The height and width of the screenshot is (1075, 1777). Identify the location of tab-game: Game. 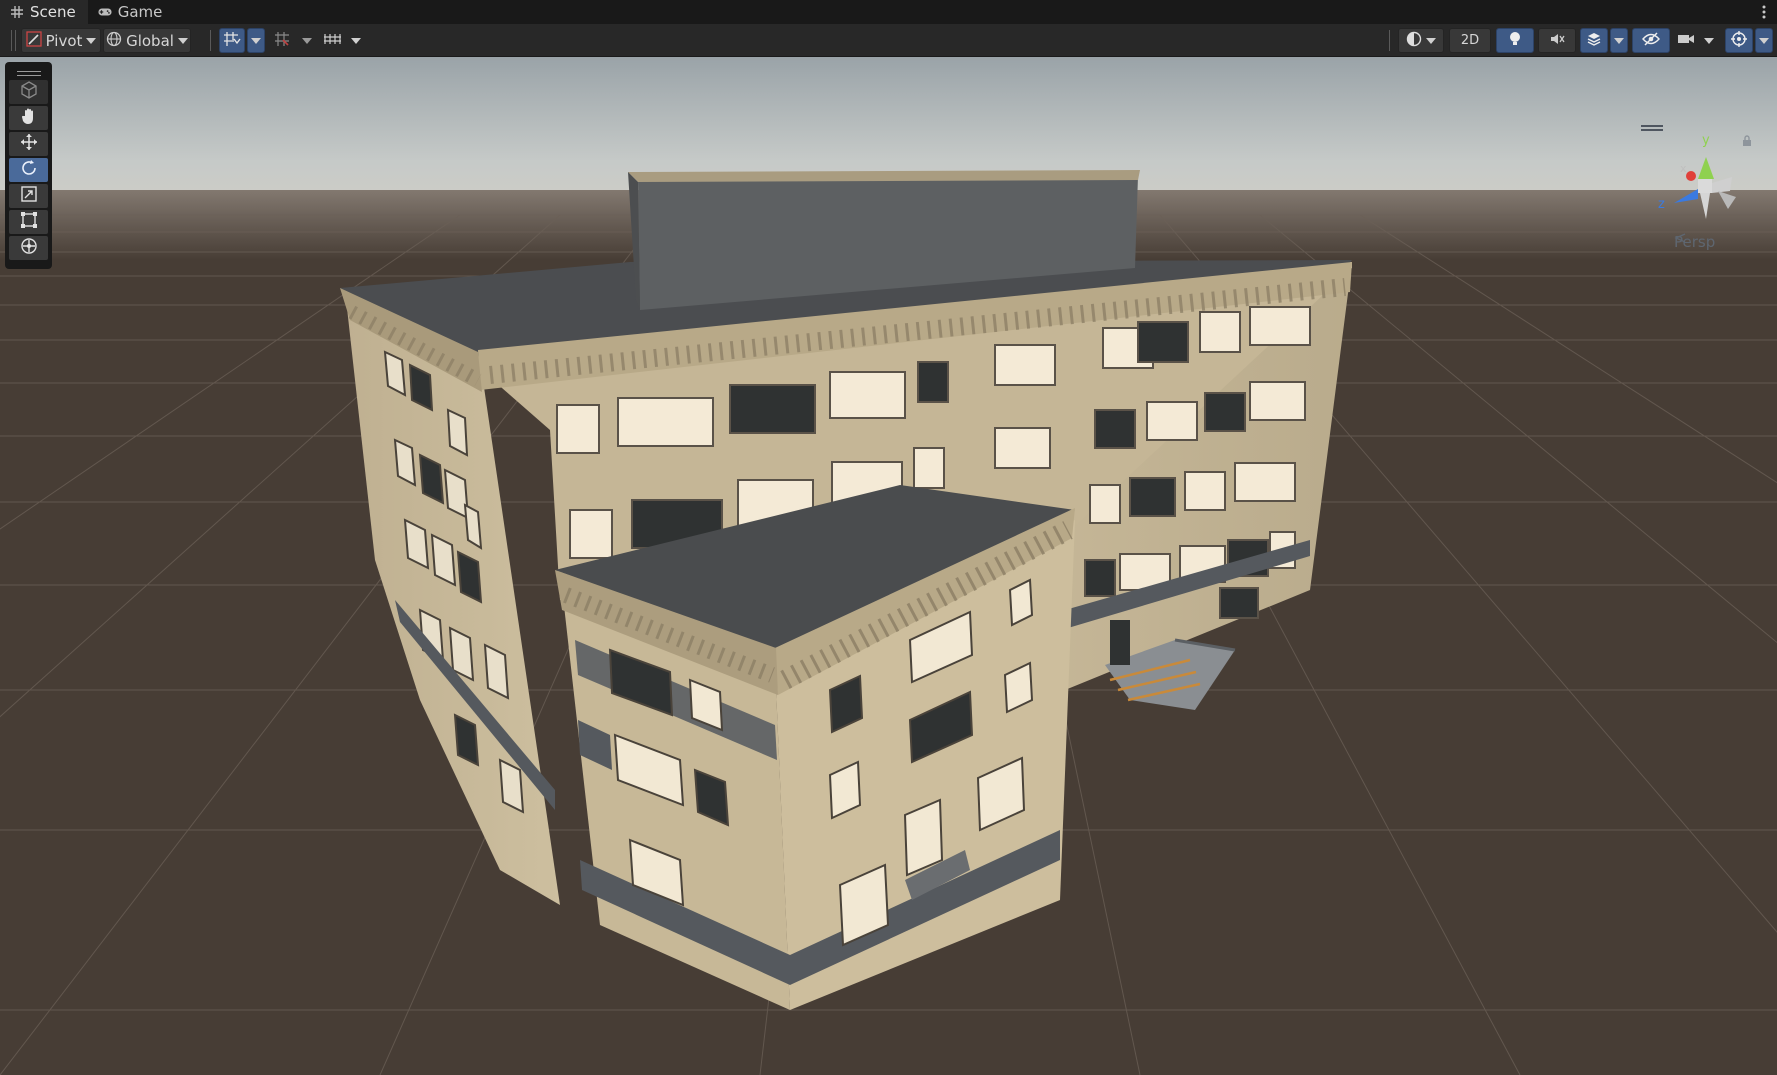
(131, 12).